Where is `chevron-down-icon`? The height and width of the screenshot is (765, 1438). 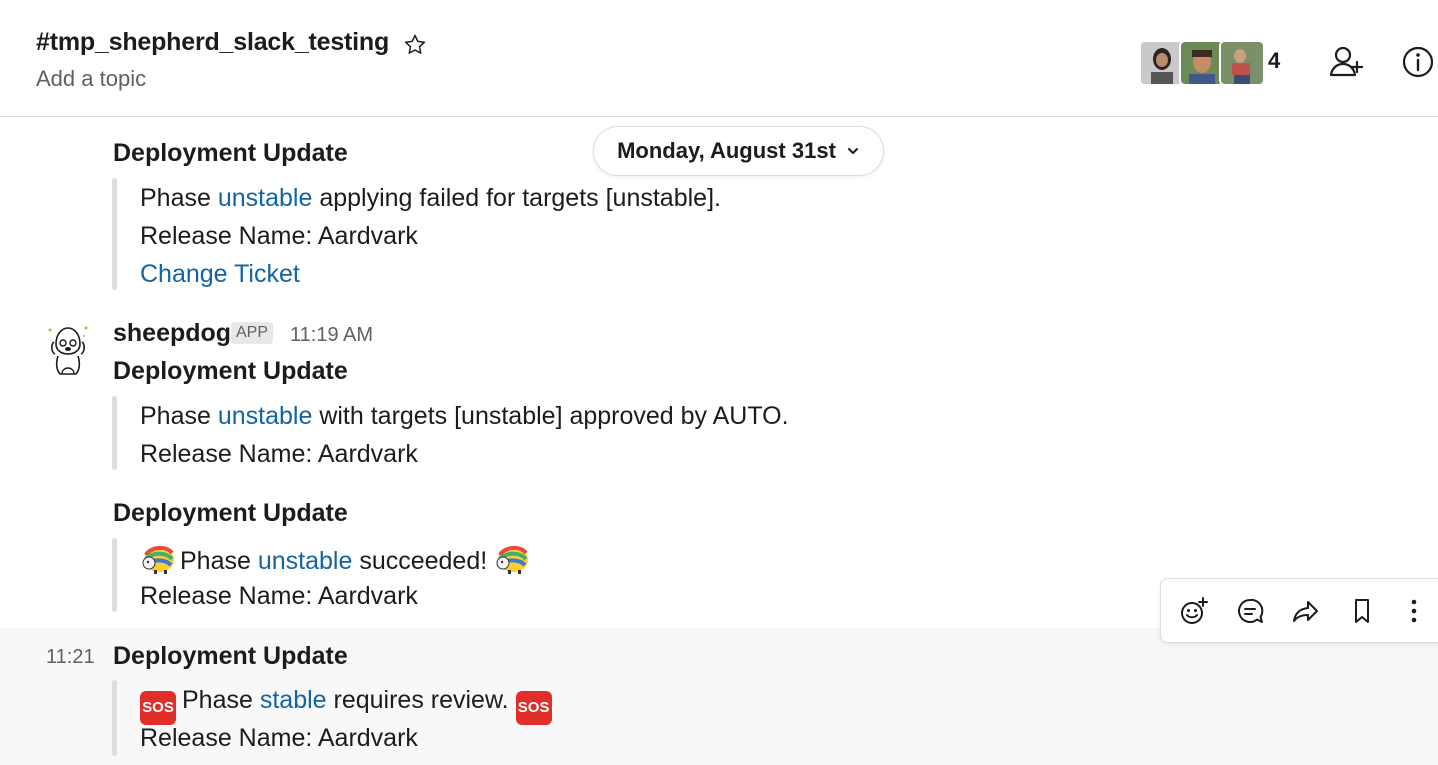 chevron-down-icon is located at coordinates (853, 151).